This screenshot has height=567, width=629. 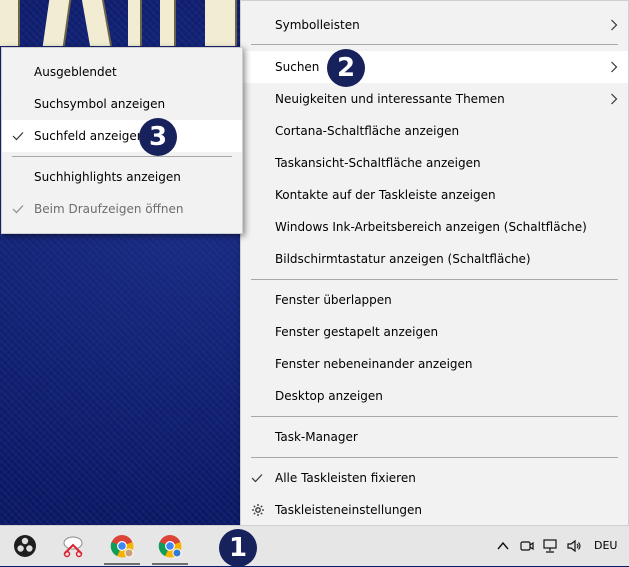 What do you see at coordinates (238, 548) in the screenshot?
I see `step-badge-1: 1` at bounding box center [238, 548].